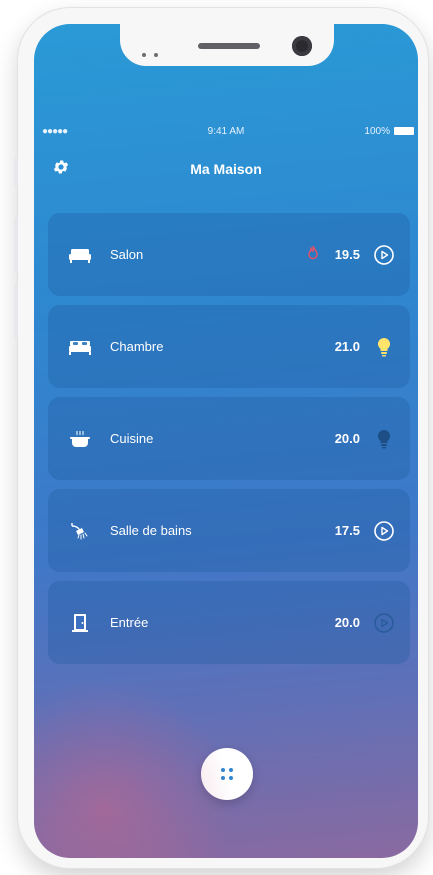 This screenshot has width=433, height=875. I want to click on lightbulb-on-icon, so click(384, 347).